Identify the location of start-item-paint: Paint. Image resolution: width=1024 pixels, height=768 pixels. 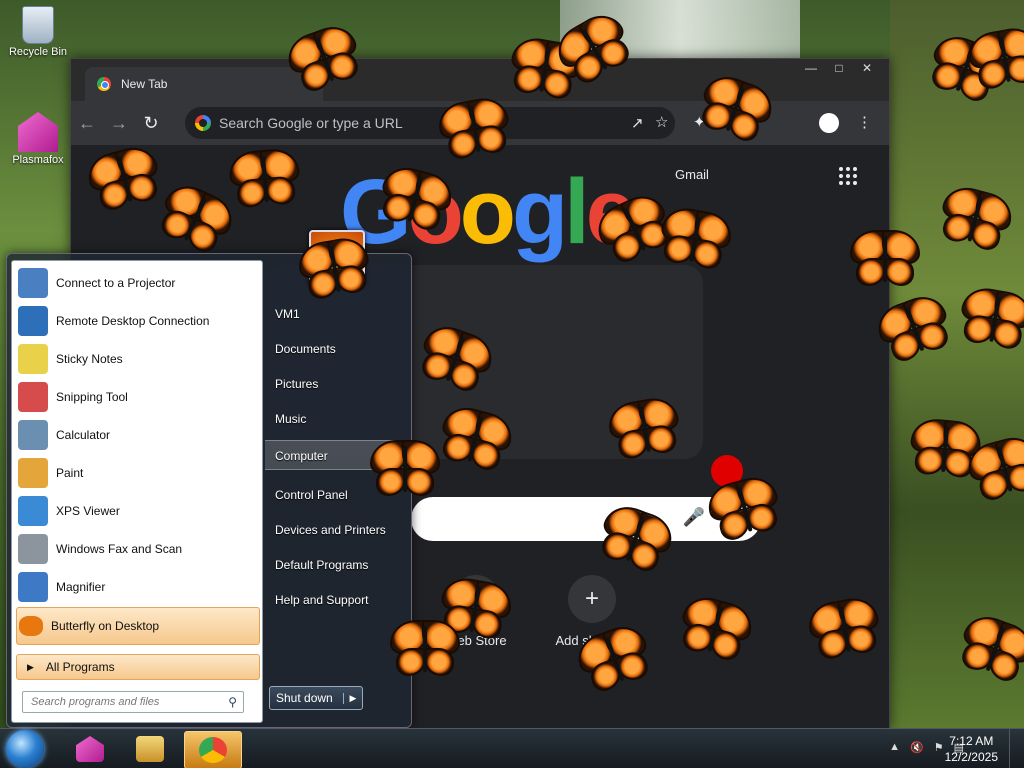
(137, 473).